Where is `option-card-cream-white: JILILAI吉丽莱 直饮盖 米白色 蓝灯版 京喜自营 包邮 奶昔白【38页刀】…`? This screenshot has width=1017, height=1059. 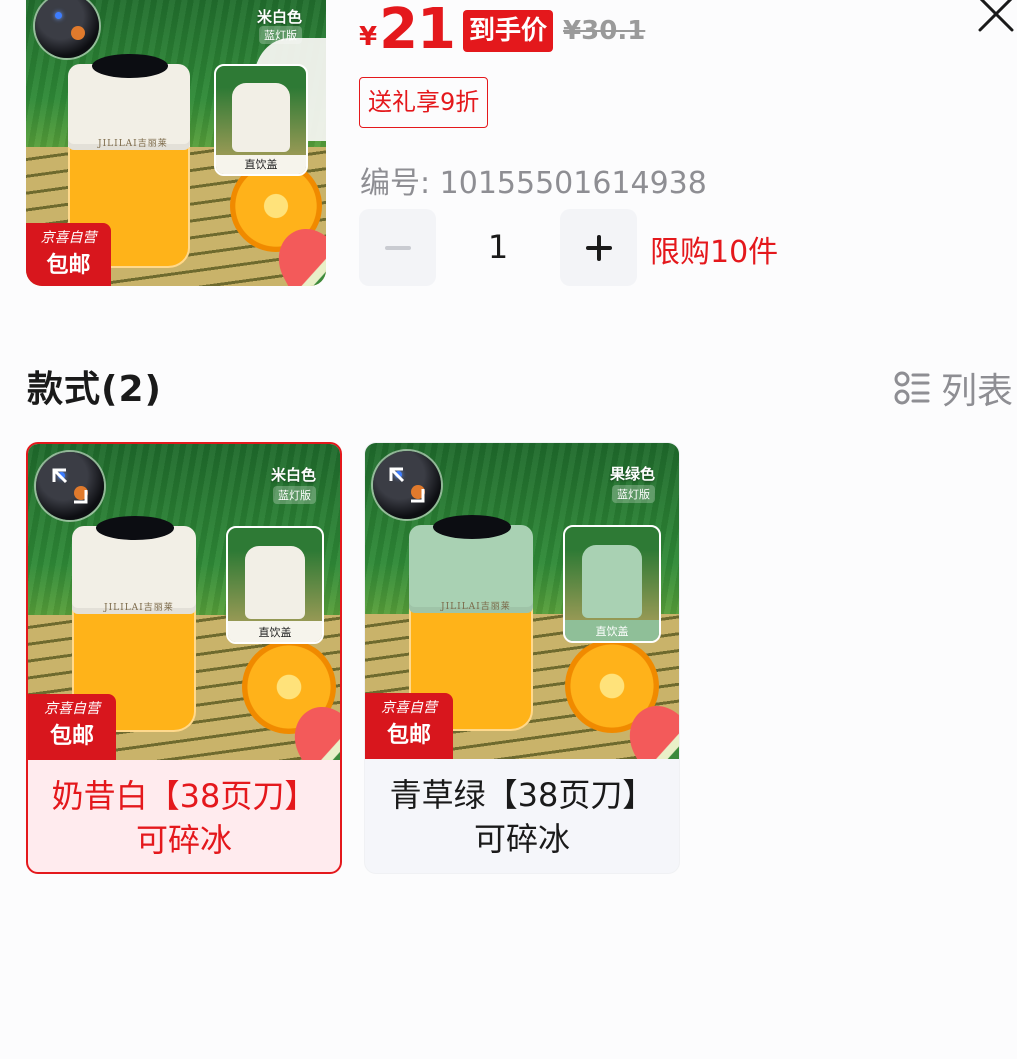
option-card-cream-white: JILILAI吉丽莱 直饮盖 米白色 蓝灯版 京喜自营 包邮 奶昔白【38页刀】… is located at coordinates (184, 658).